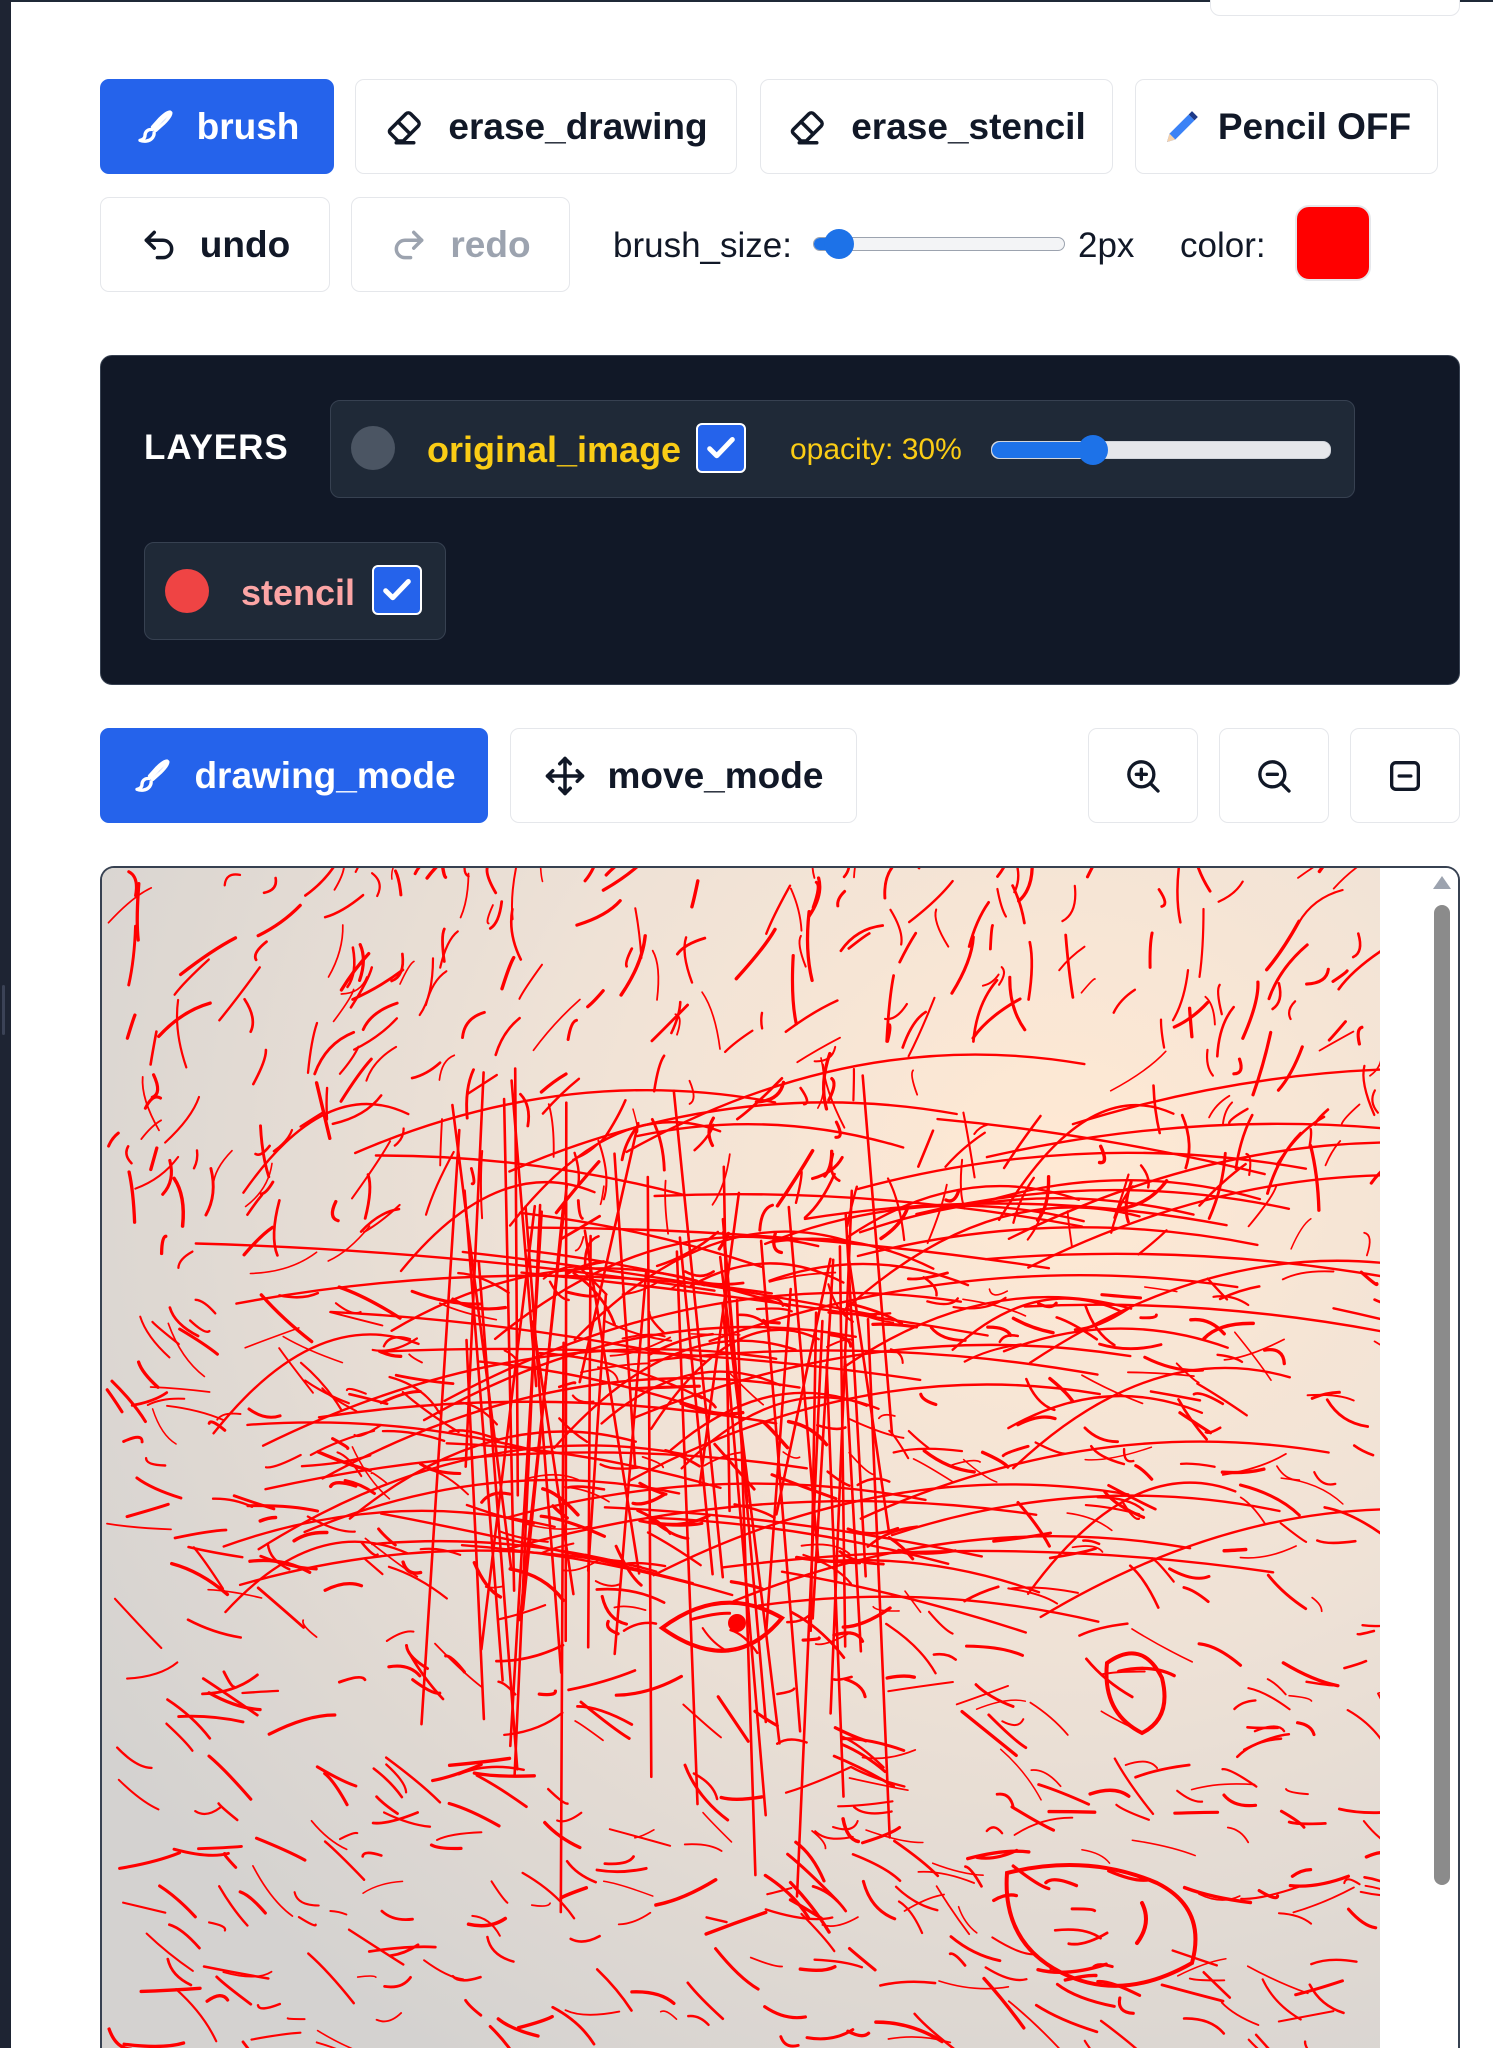  I want to click on redo-button: redo, so click(460, 244).